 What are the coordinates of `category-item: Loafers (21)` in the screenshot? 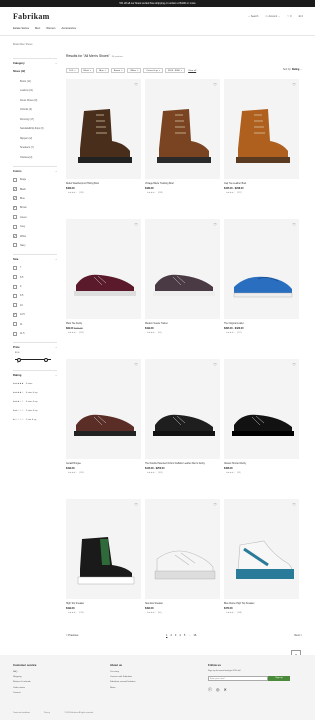 It's located at (35, 91).